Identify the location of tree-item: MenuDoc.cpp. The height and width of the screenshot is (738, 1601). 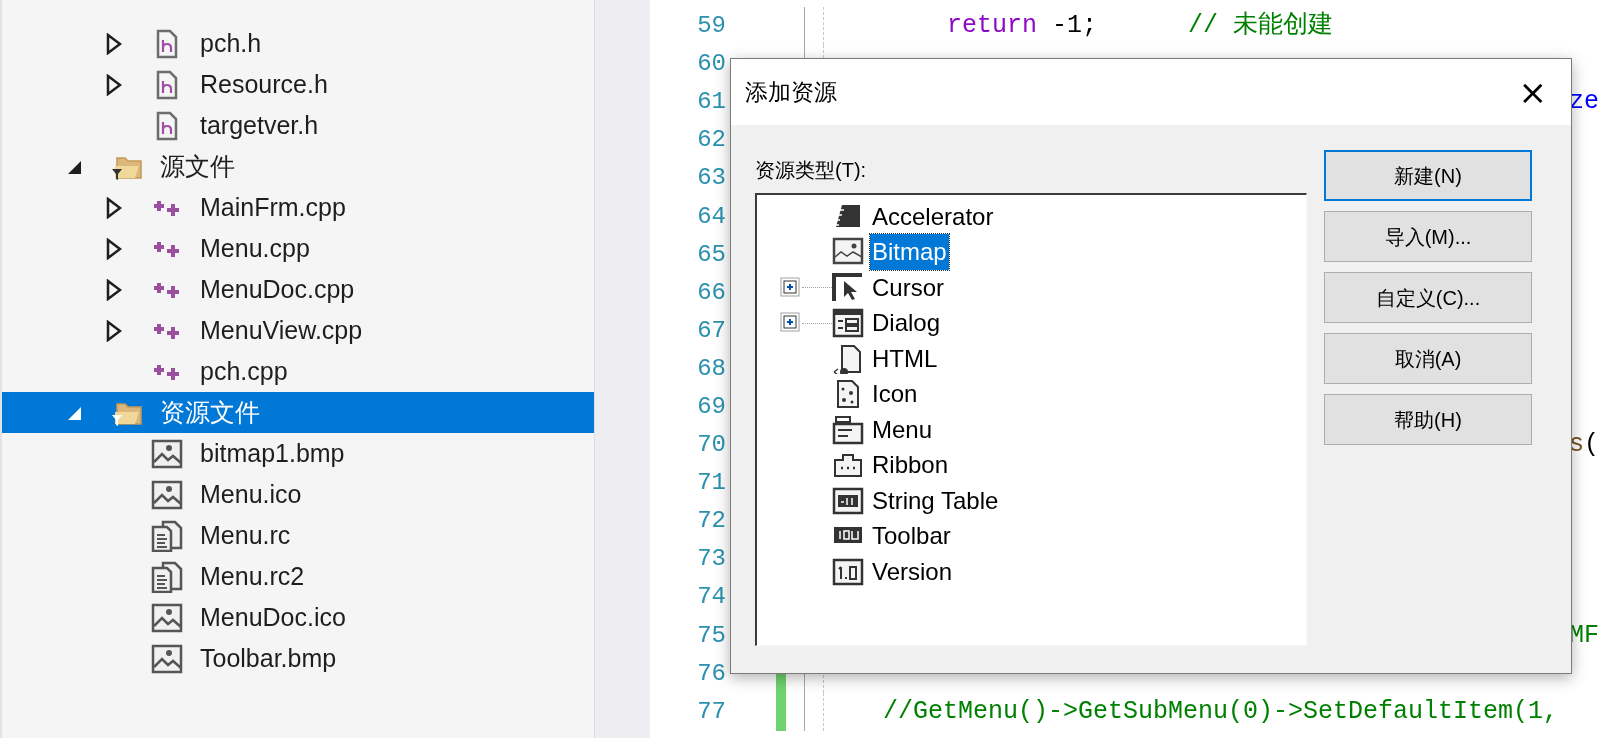
(298, 289).